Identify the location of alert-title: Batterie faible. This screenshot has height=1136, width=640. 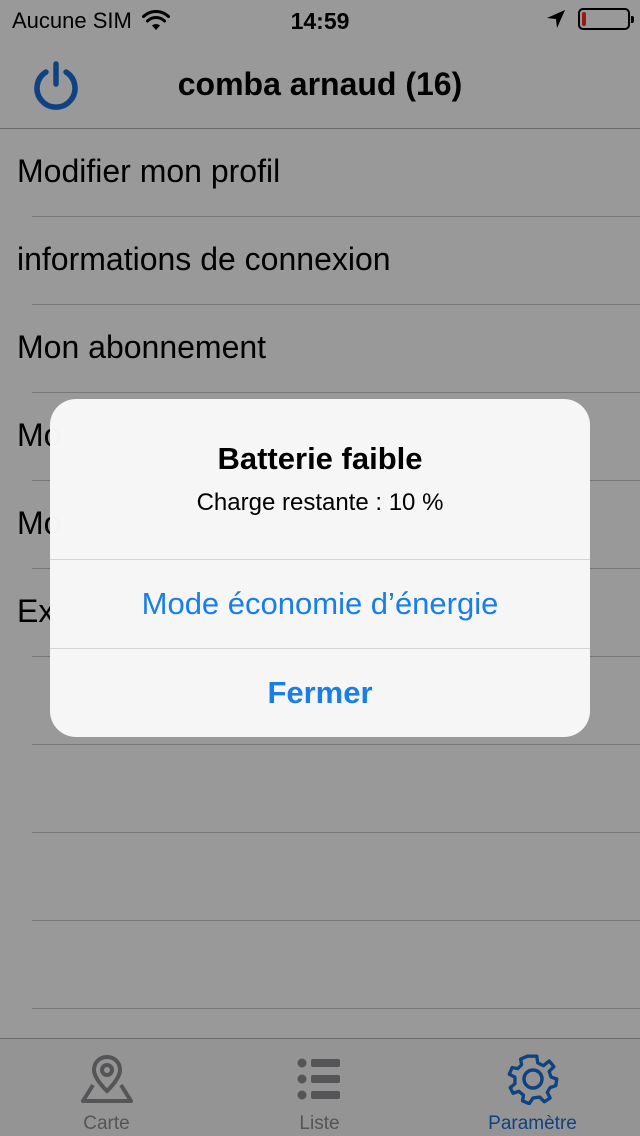
(320, 458).